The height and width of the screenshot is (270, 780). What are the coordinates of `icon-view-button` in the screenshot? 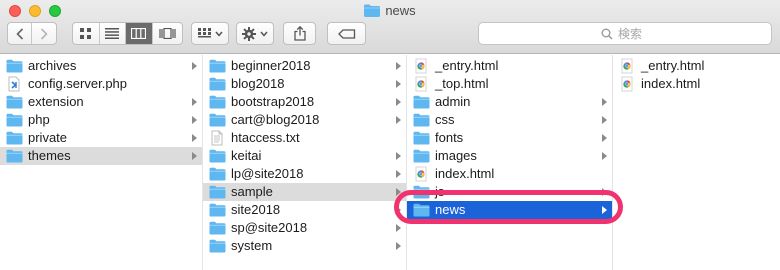 It's located at (86, 33).